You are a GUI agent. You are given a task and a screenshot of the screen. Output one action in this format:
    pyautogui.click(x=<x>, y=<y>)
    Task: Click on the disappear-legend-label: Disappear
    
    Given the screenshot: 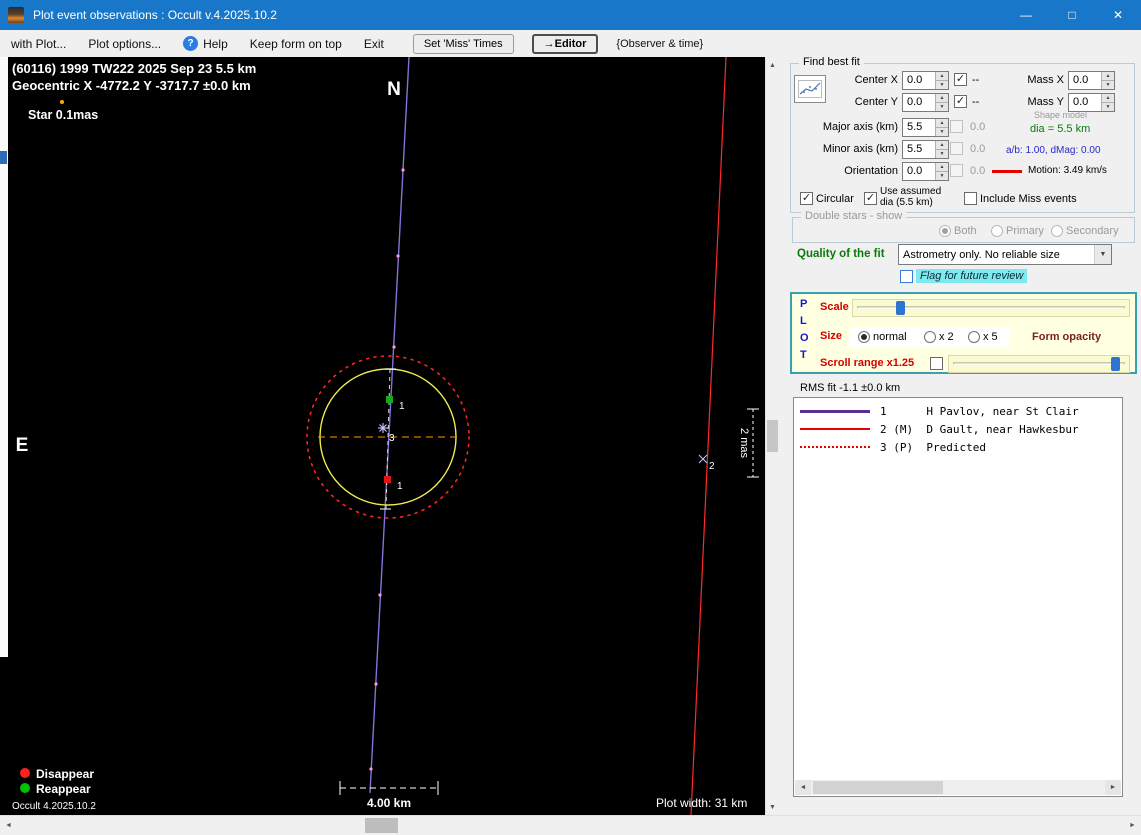 What is the action you would take?
    pyautogui.click(x=65, y=774)
    